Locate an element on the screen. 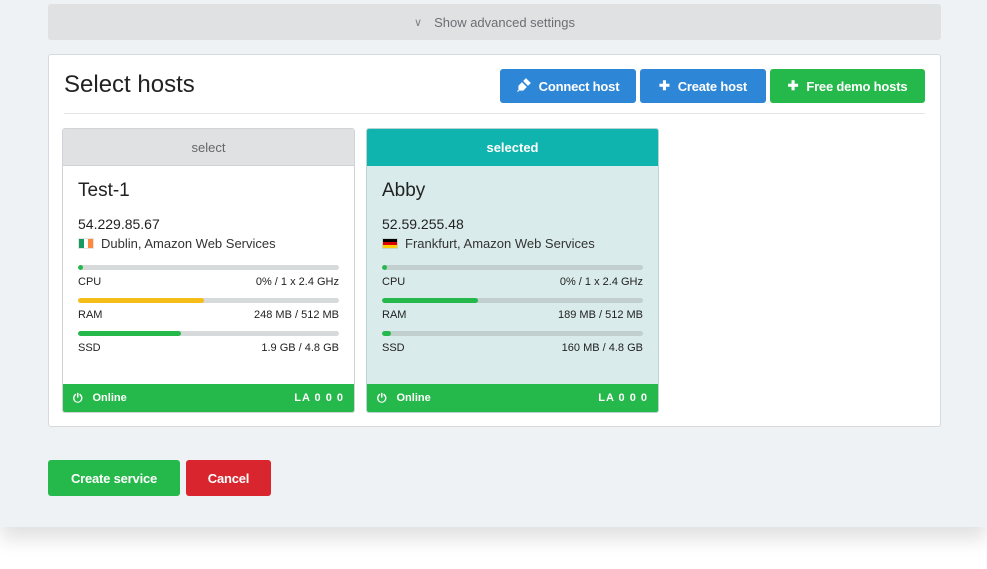 This screenshot has width=987, height=569. plug-icon is located at coordinates (523, 86).